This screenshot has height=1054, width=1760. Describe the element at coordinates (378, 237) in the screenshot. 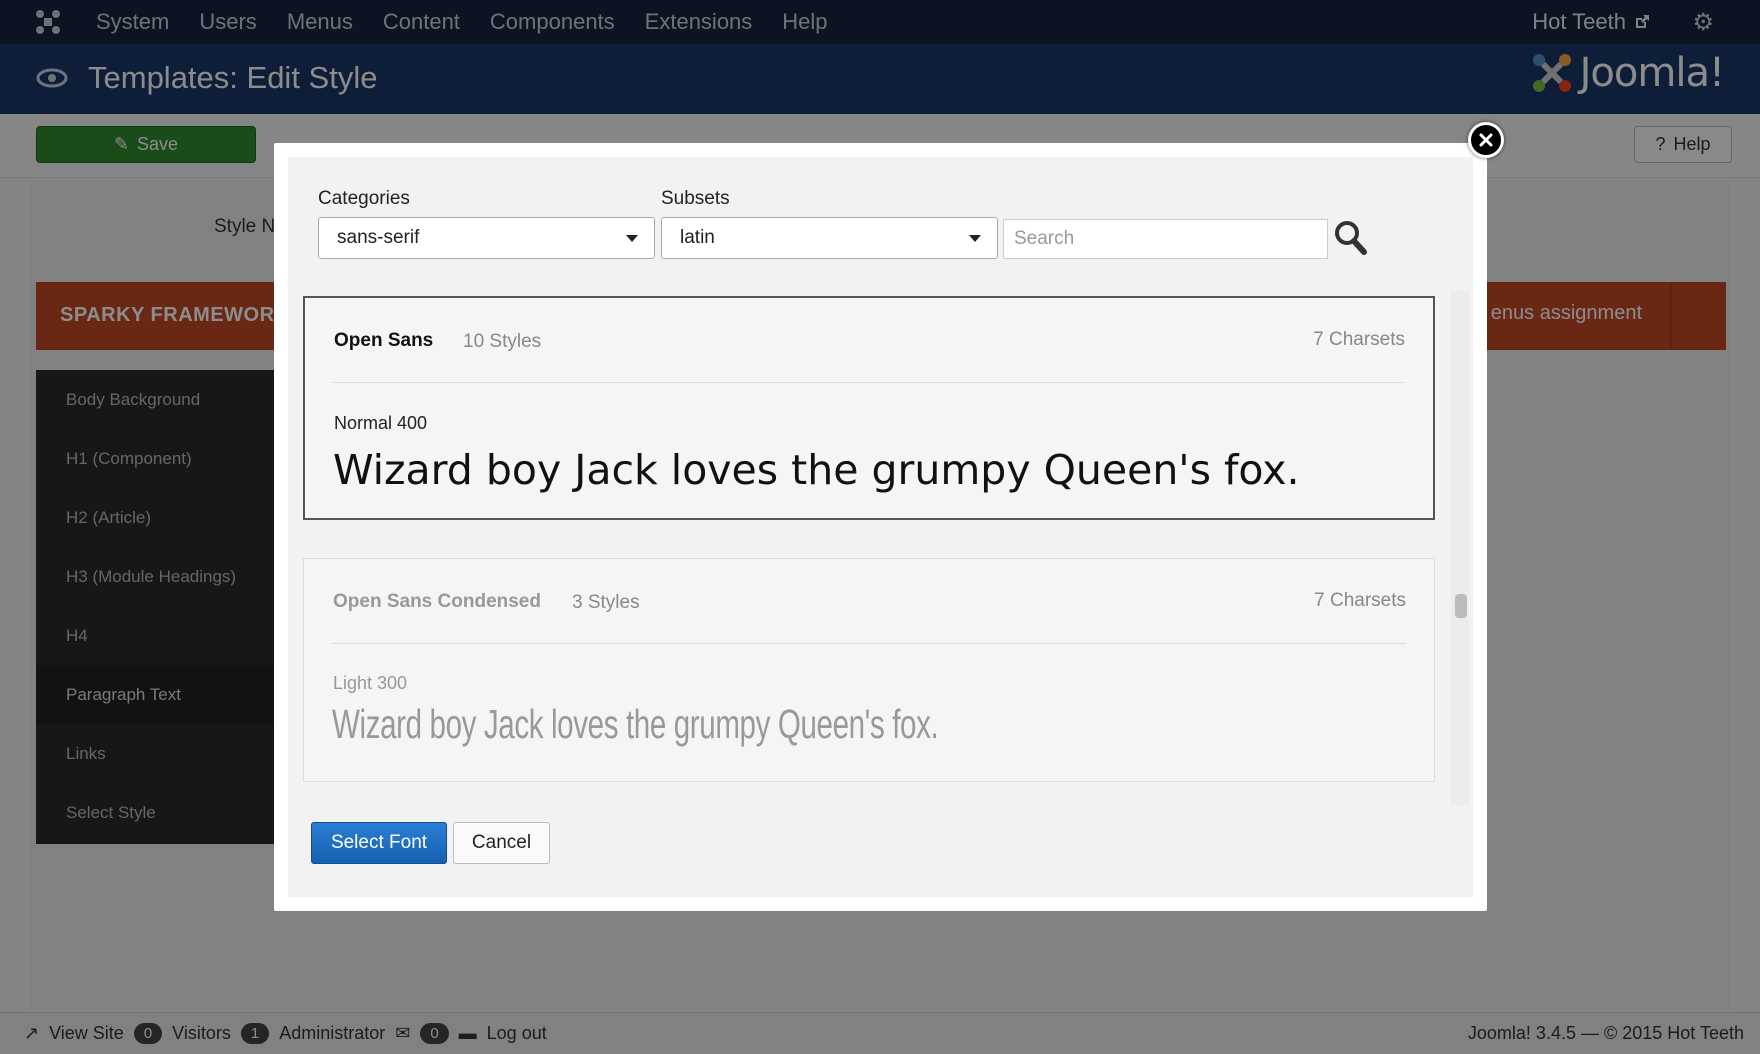

I see `categories-value: sans-serif` at that location.